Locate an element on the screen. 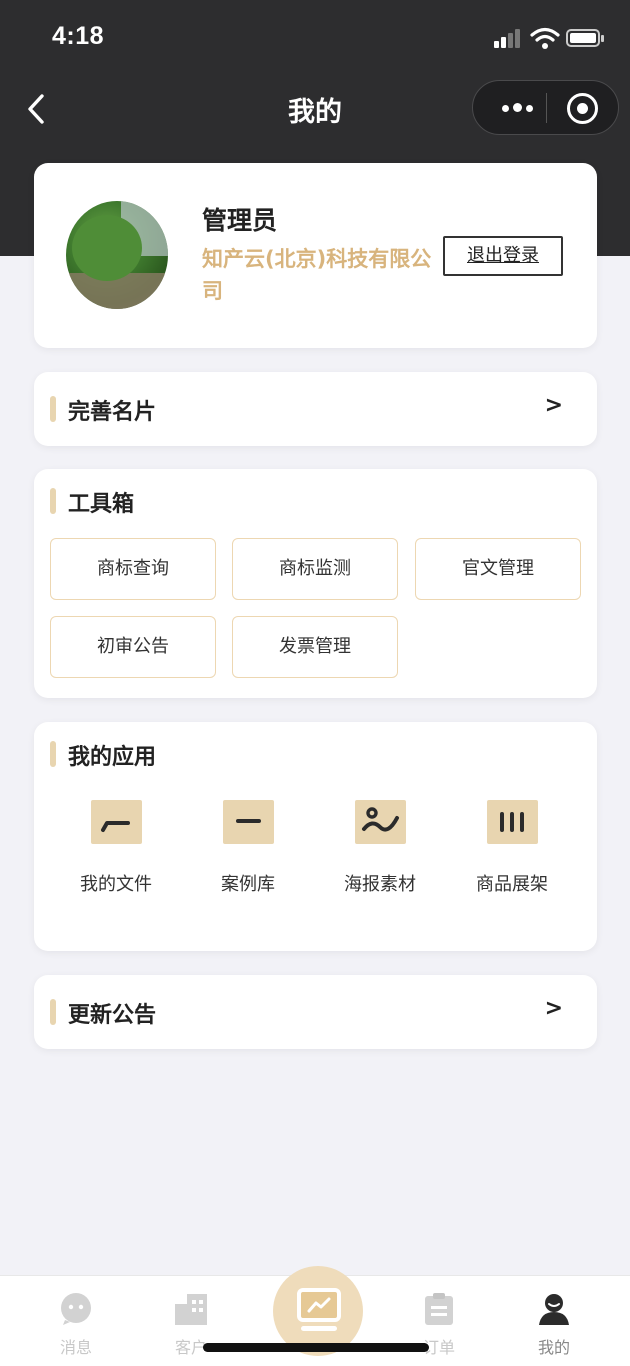 The height and width of the screenshot is (1366, 630). tab-mine: 我的 is located at coordinates (554, 1321).